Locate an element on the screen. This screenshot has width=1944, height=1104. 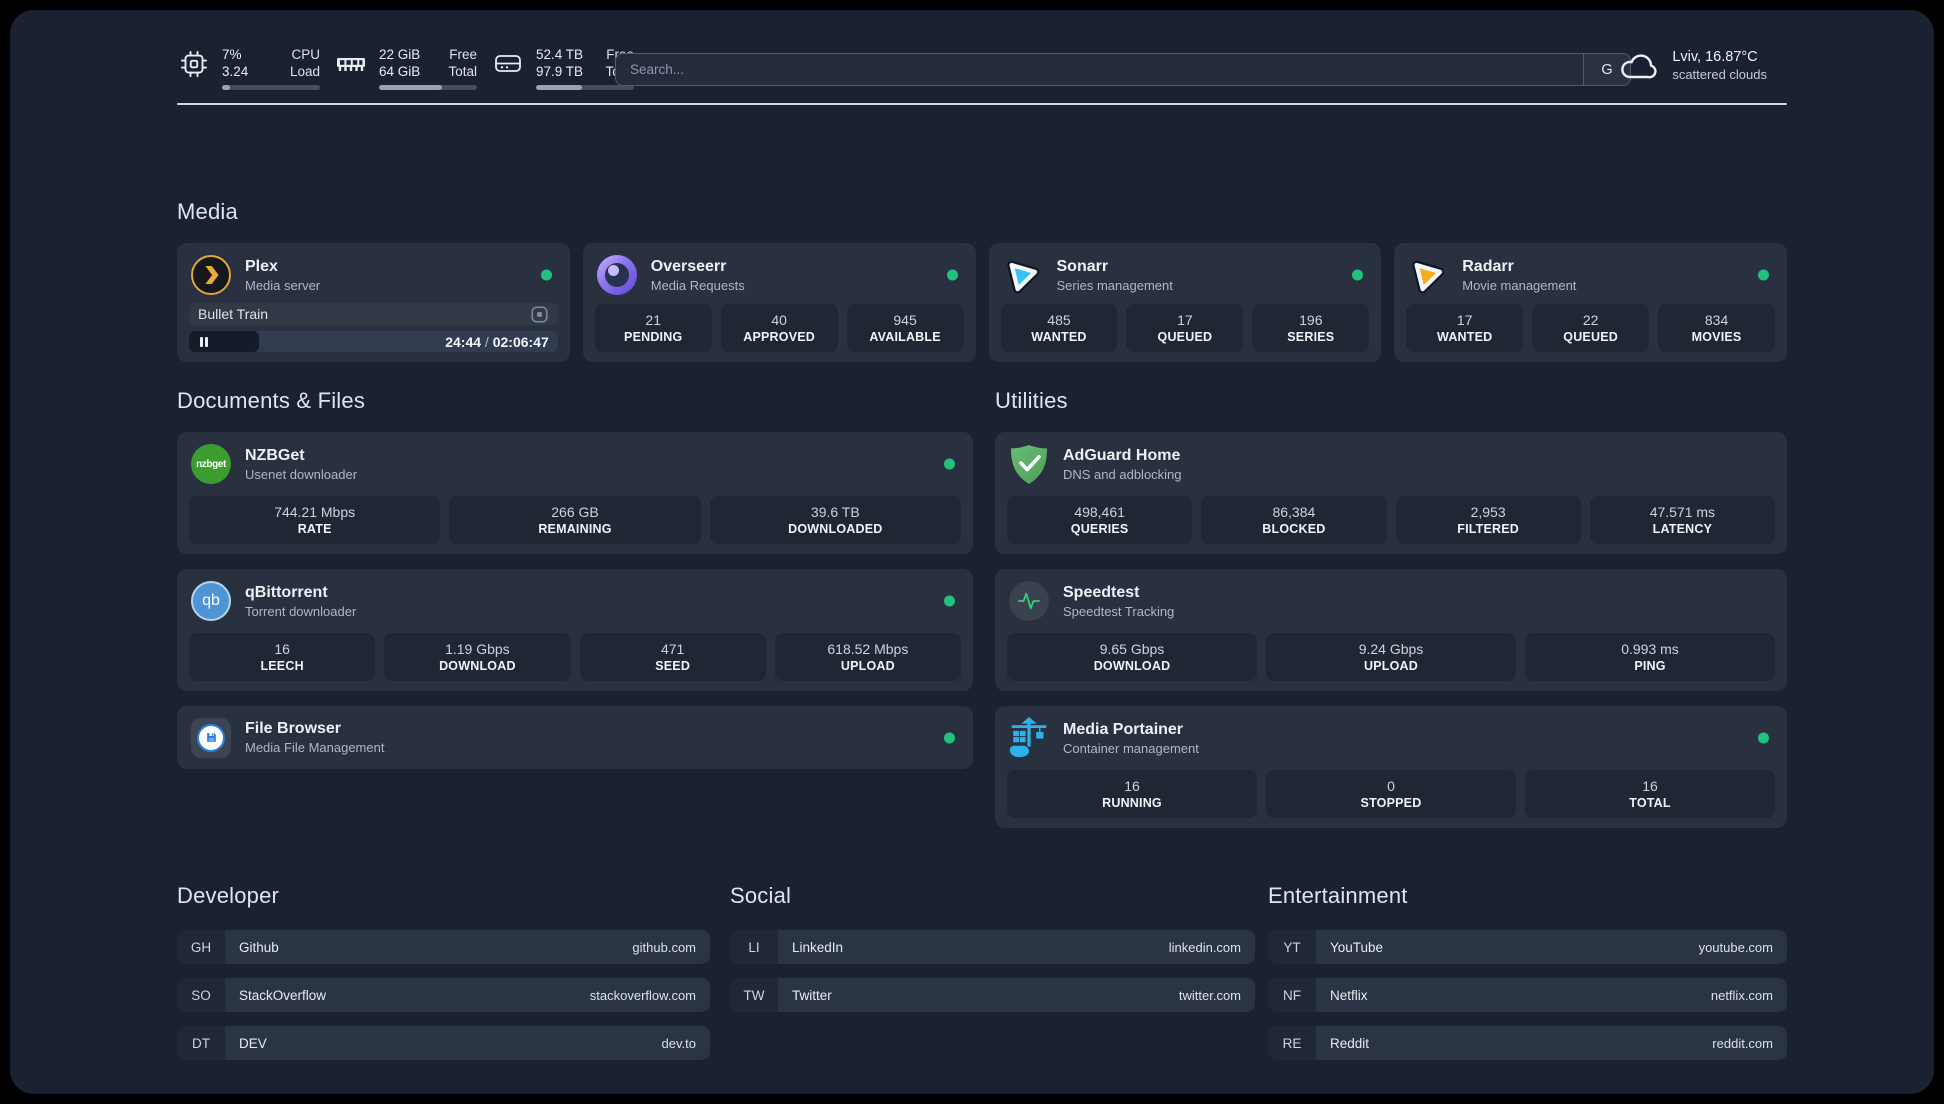
stat-tiles: 17 WANTED 22 QUEUED 834 MOVIES is located at coordinates (1591, 328).